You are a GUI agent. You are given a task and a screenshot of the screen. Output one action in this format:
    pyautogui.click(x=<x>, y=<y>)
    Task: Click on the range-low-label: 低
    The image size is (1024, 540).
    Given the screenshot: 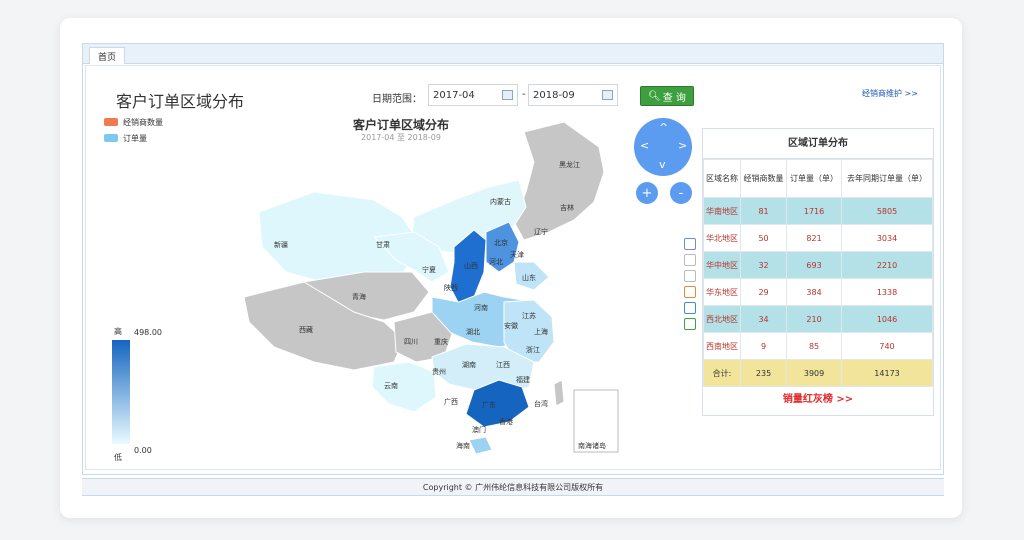 What is the action you would take?
    pyautogui.click(x=118, y=457)
    